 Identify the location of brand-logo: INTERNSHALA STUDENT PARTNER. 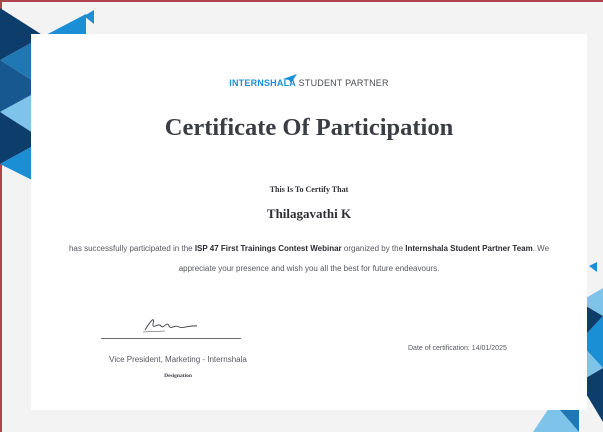
(309, 83).